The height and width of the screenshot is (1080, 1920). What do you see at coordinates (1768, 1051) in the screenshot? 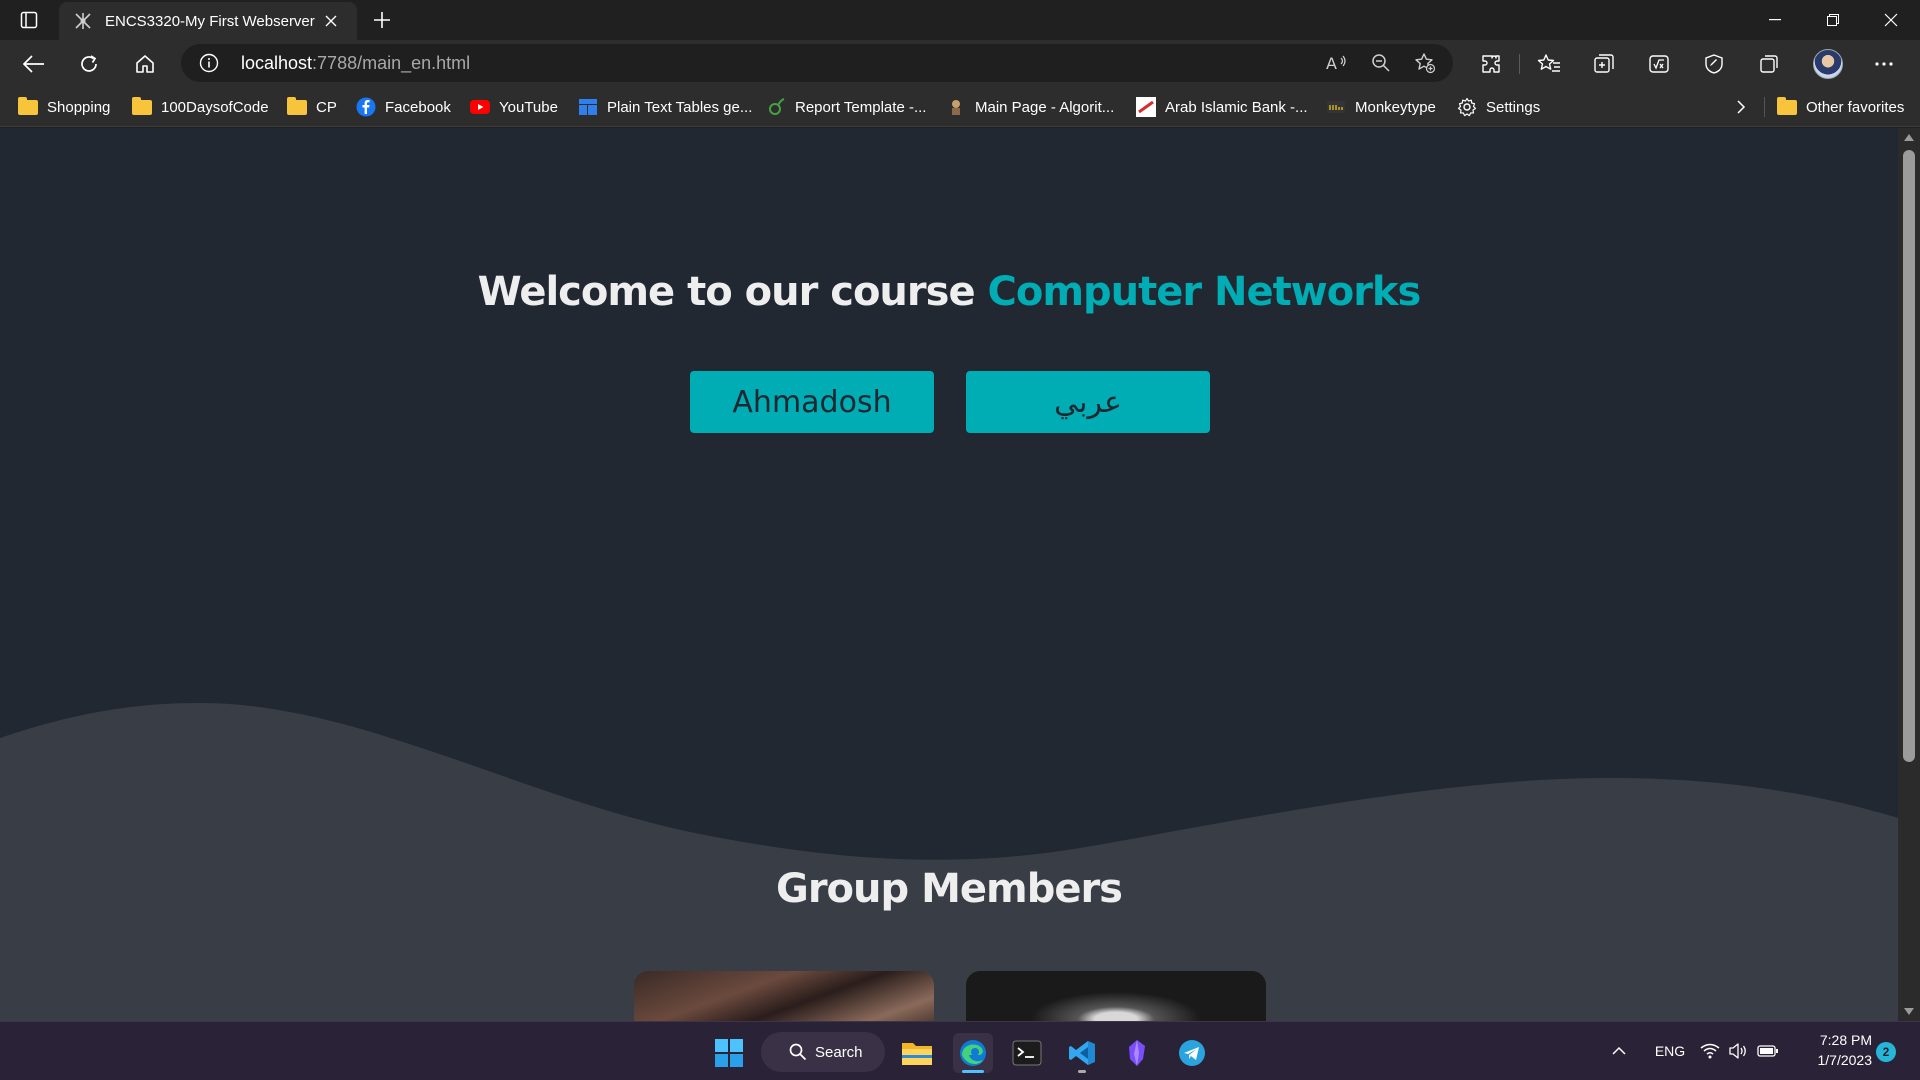
I see `battery-icon` at bounding box center [1768, 1051].